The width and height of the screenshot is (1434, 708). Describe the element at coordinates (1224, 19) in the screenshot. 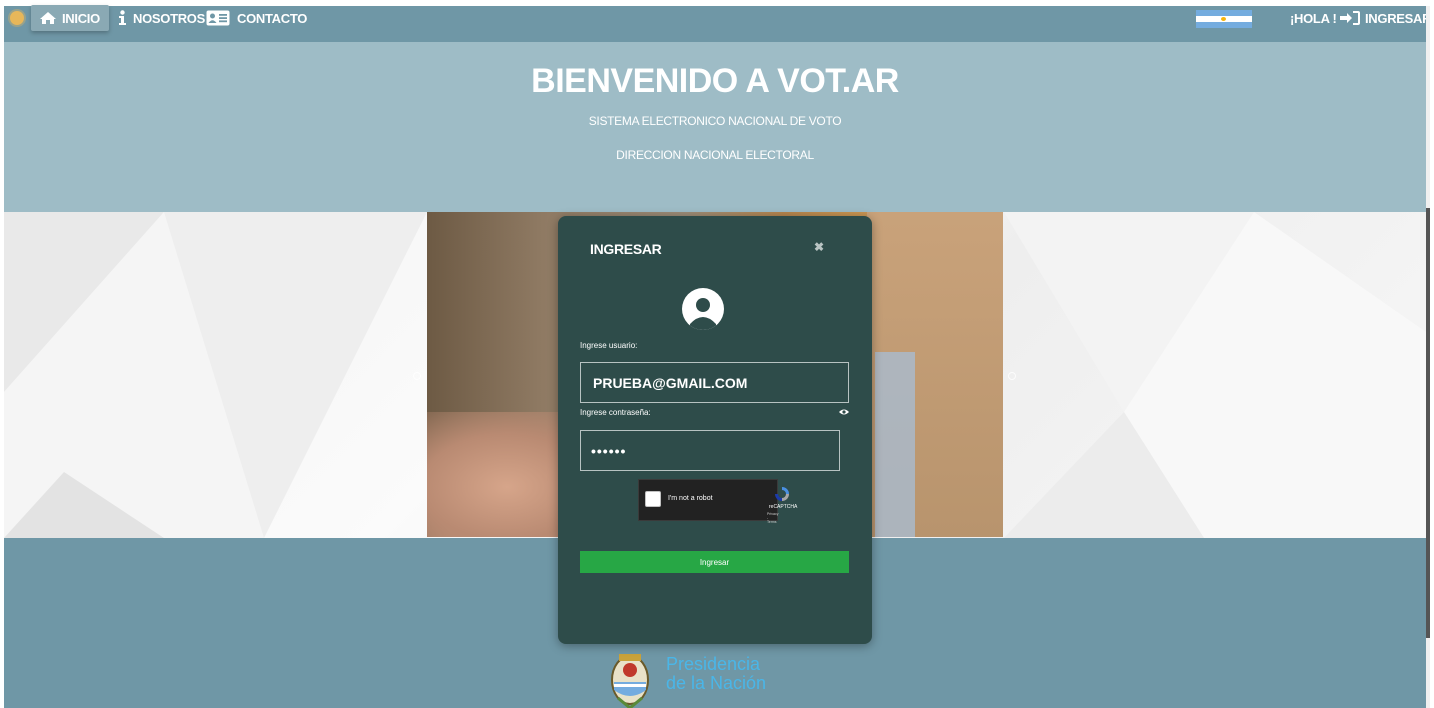

I see `argentina-flag-icon` at that location.